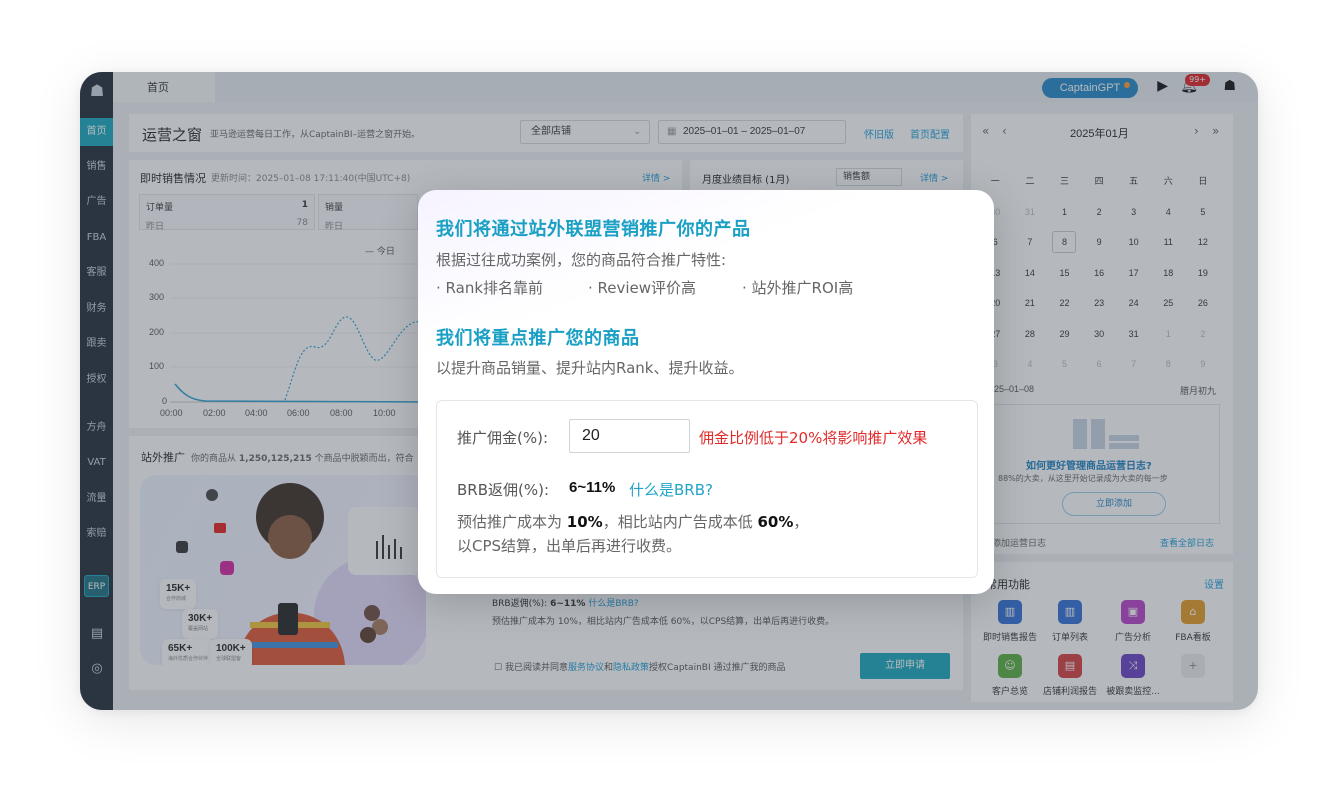  What do you see at coordinates (590, 368) in the screenshot?
I see `modal-para-2: 以提升商品销量、提升站内Rank、提升收益。` at bounding box center [590, 368].